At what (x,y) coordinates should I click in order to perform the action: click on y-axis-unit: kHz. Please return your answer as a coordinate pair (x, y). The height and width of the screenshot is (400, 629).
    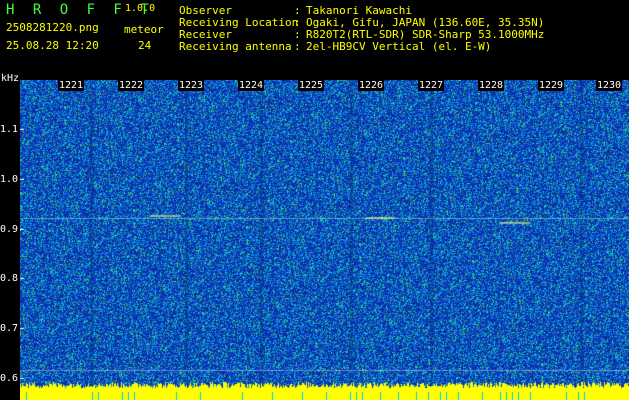
    Looking at the image, I should click on (10, 78).